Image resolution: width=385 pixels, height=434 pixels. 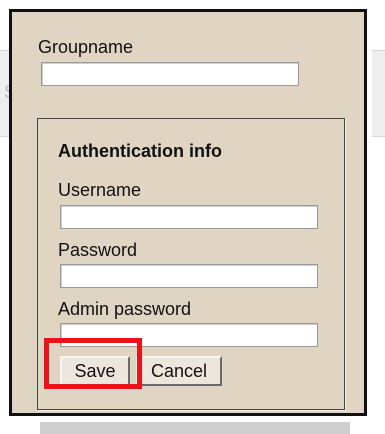 What do you see at coordinates (86, 47) in the screenshot?
I see `groupname-label: Groupname` at bounding box center [86, 47].